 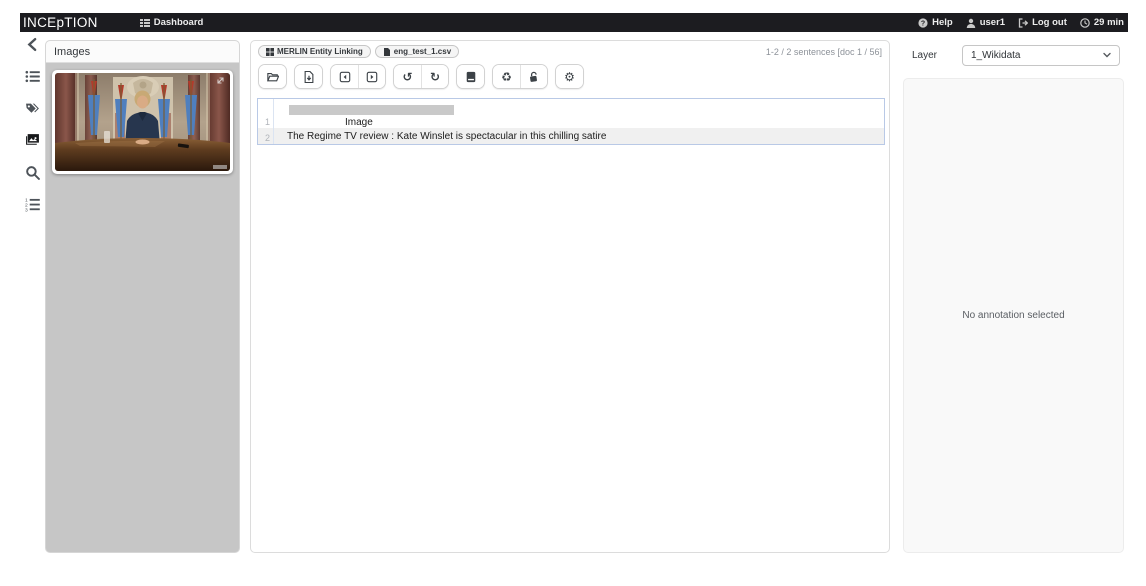 I want to click on layer-selector-row: Layer 1_Wikidata, so click(x=1013, y=55).